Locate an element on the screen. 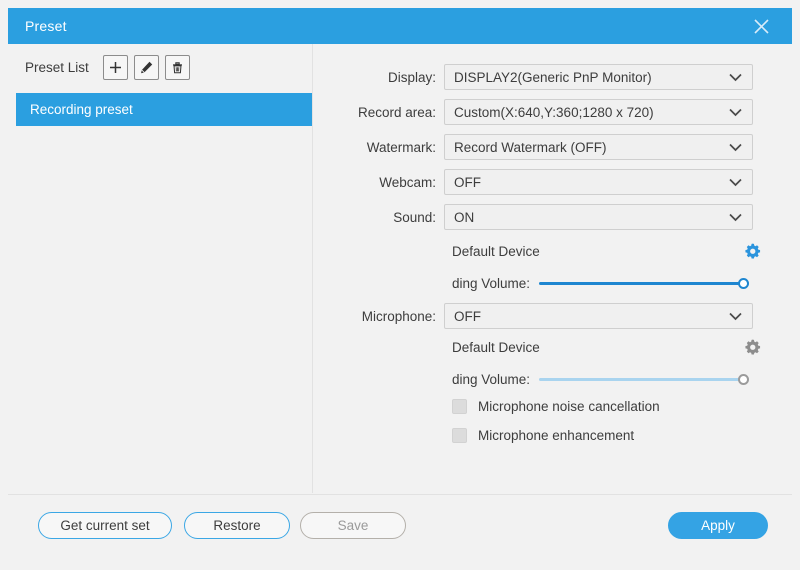 The width and height of the screenshot is (800, 570). preset-list-label: Preset List is located at coordinates (57, 67).